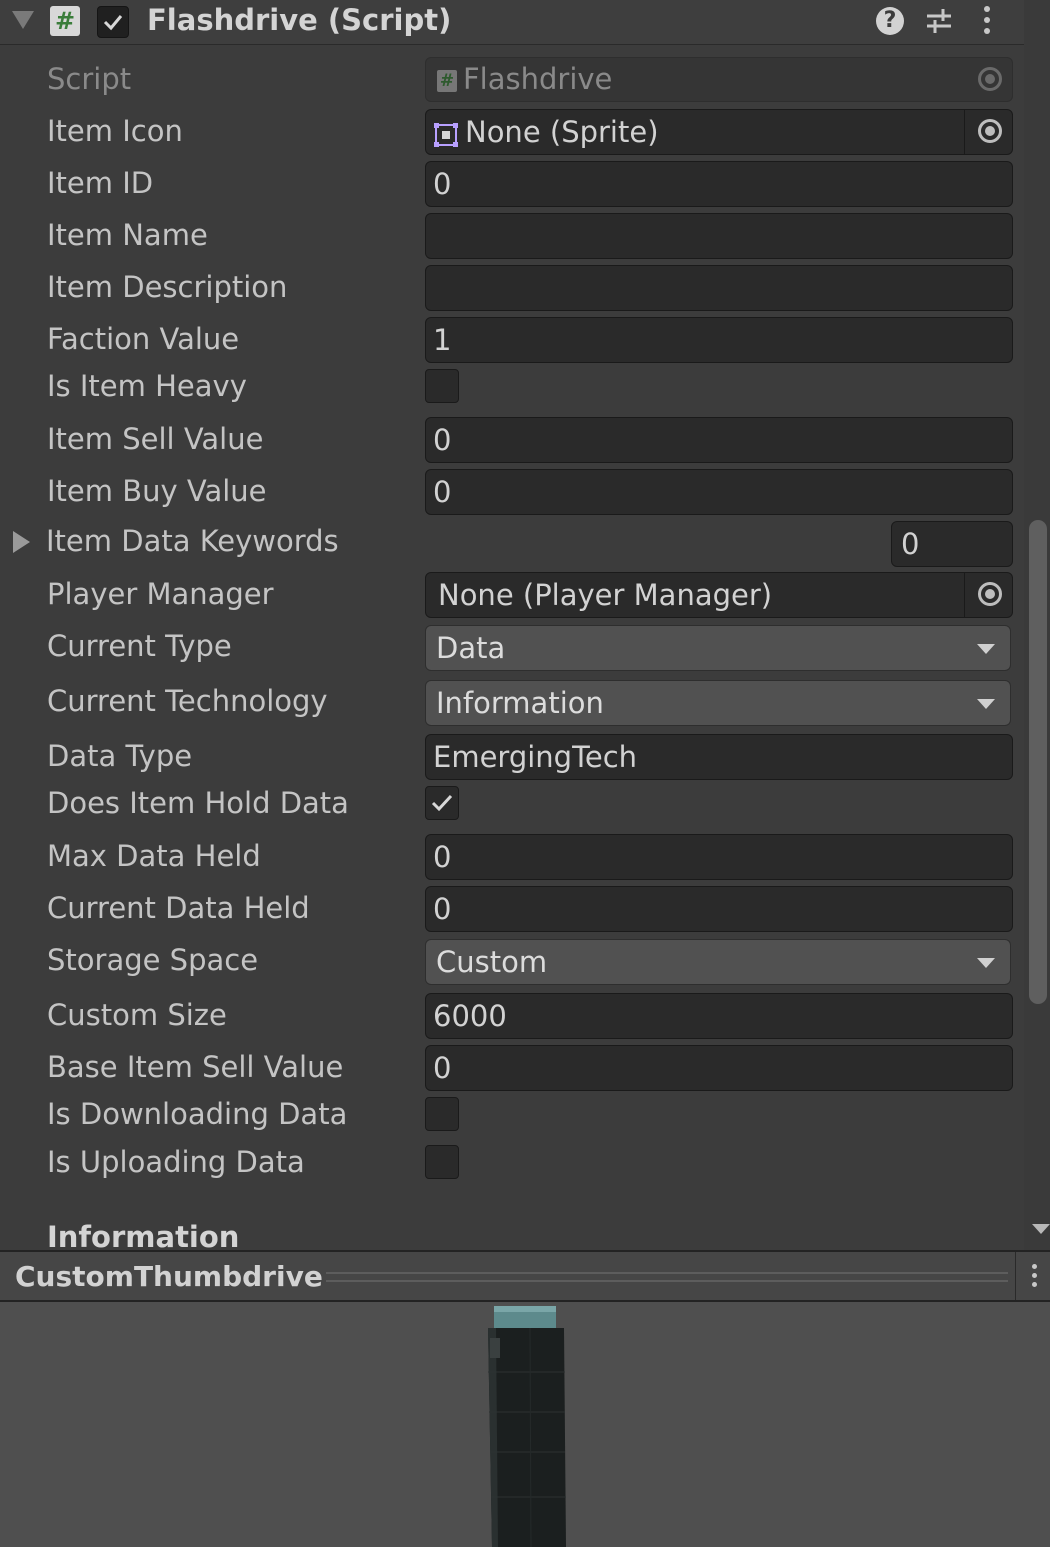  What do you see at coordinates (1015, 1276) in the screenshot?
I see `preview-divider` at bounding box center [1015, 1276].